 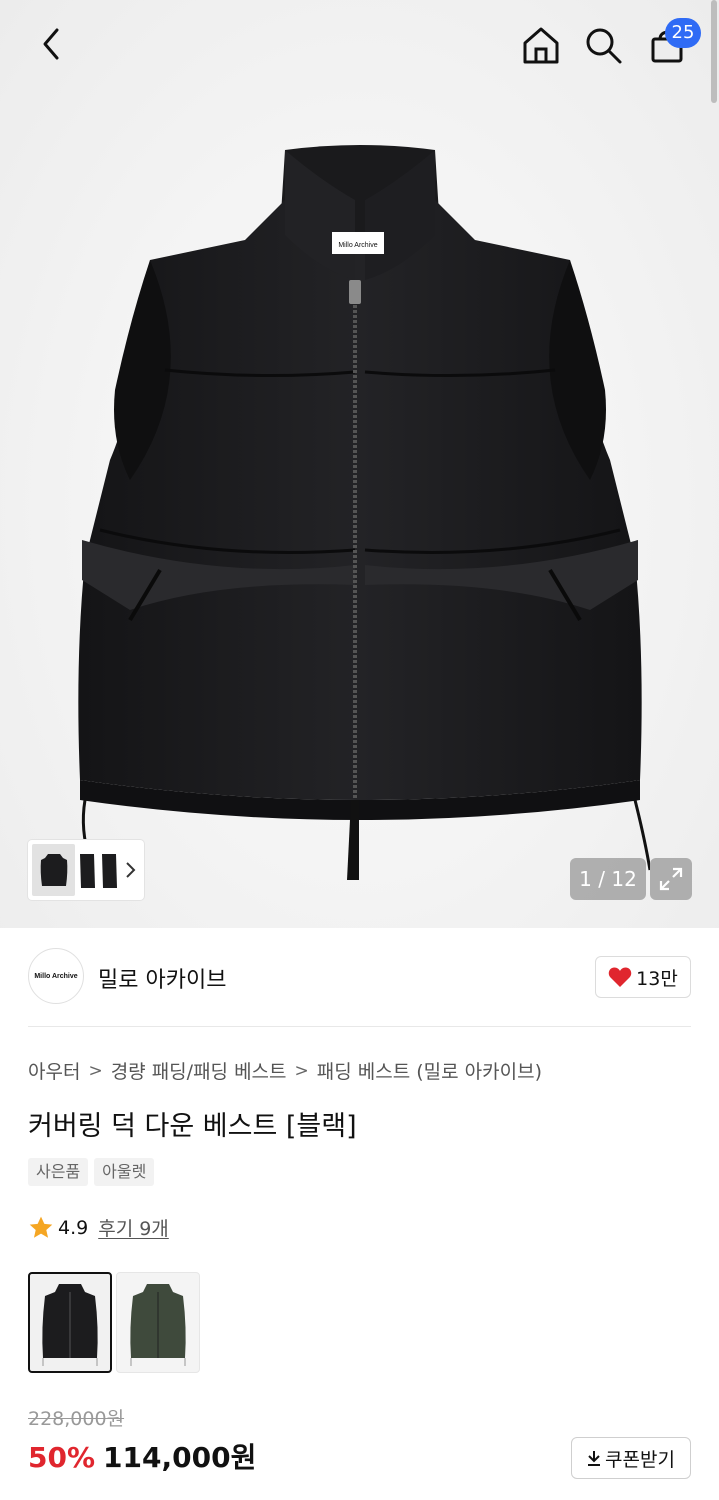 What do you see at coordinates (357, 245) in the screenshot?
I see `vest-label-text: Millo Archive` at bounding box center [357, 245].